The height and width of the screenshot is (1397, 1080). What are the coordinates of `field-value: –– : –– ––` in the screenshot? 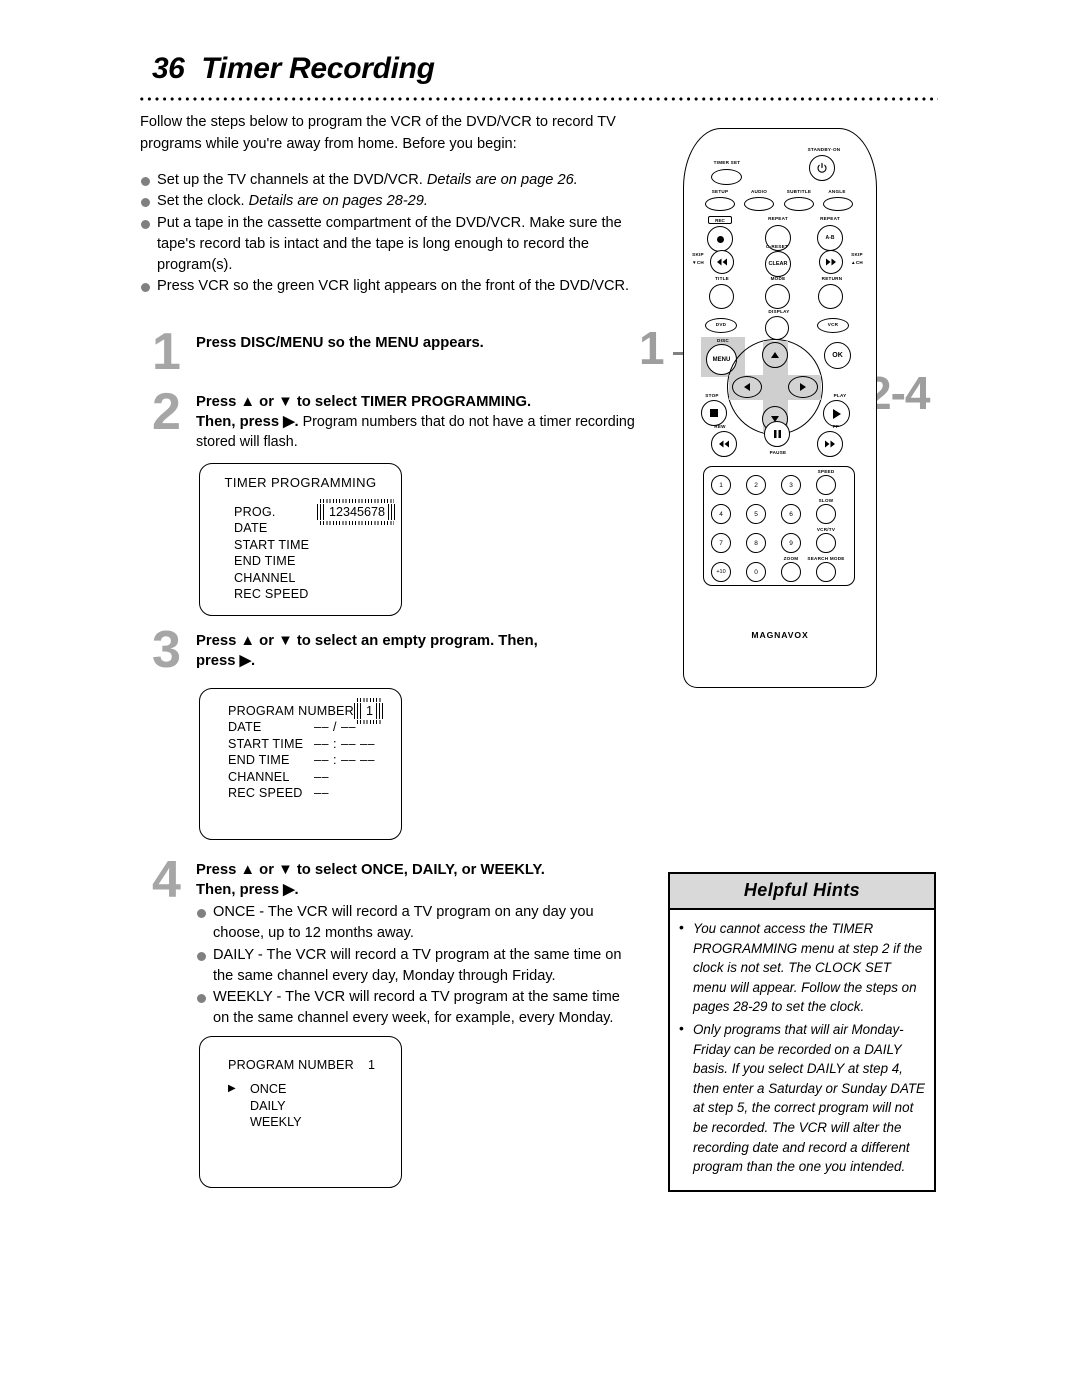 It's located at (345, 743).